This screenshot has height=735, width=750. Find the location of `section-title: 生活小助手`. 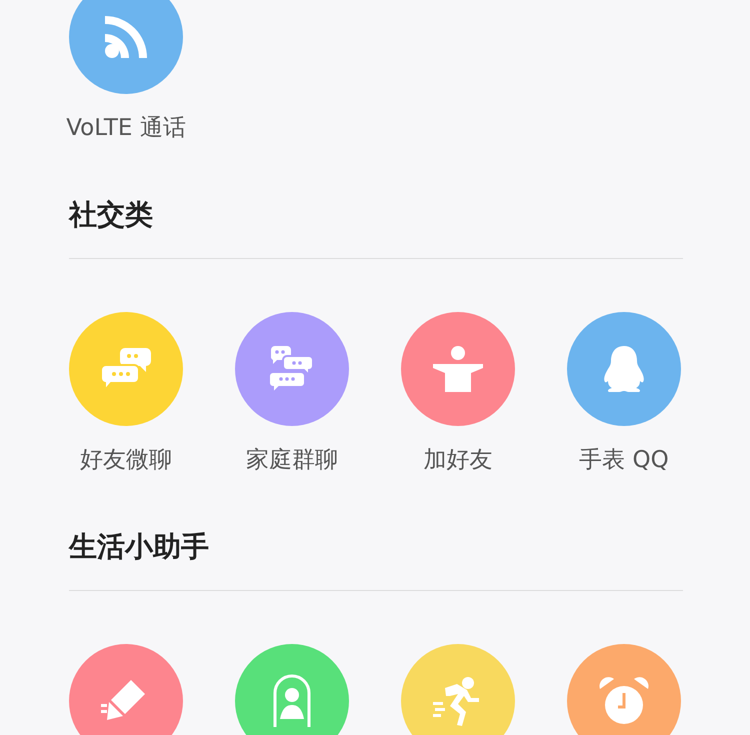

section-title: 生活小助手 is located at coordinates (139, 547).